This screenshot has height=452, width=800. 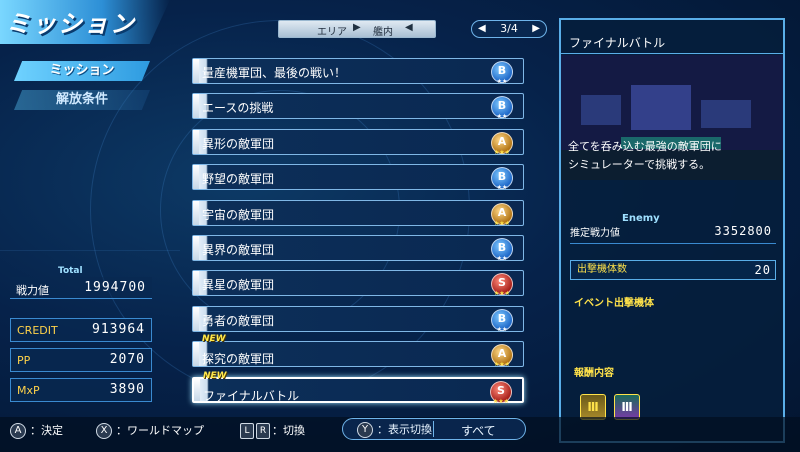 I want to click on unit-count-row: 出撃機体数 20, so click(x=673, y=270).